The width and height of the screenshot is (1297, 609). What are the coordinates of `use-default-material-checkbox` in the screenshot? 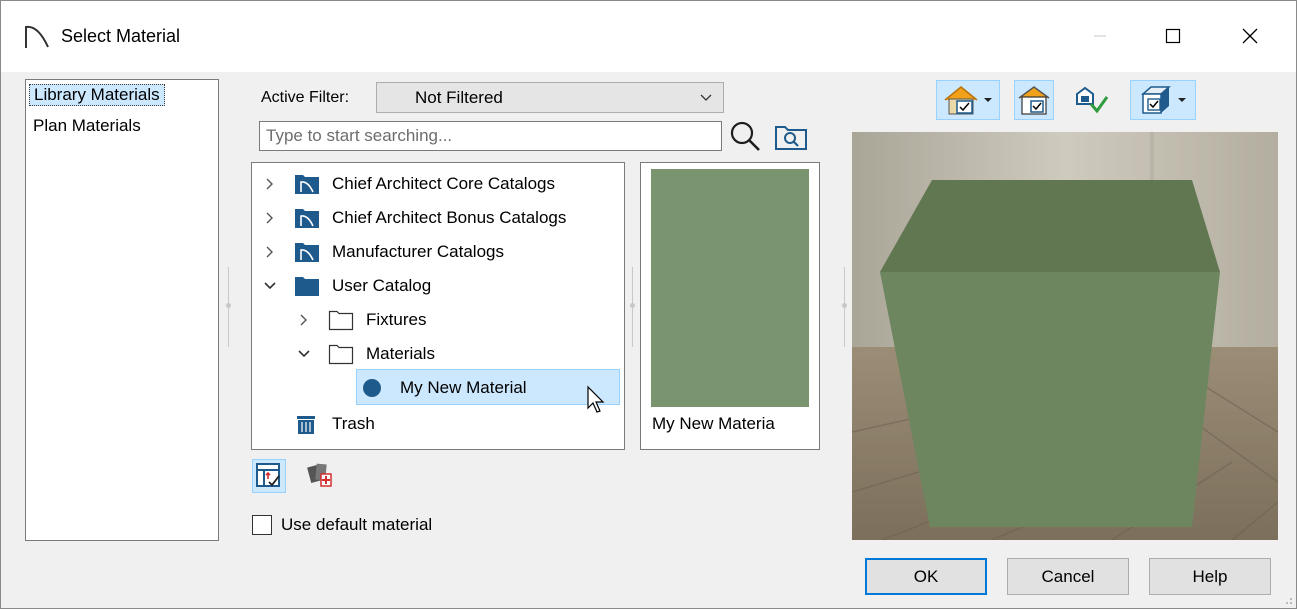 It's located at (262, 525).